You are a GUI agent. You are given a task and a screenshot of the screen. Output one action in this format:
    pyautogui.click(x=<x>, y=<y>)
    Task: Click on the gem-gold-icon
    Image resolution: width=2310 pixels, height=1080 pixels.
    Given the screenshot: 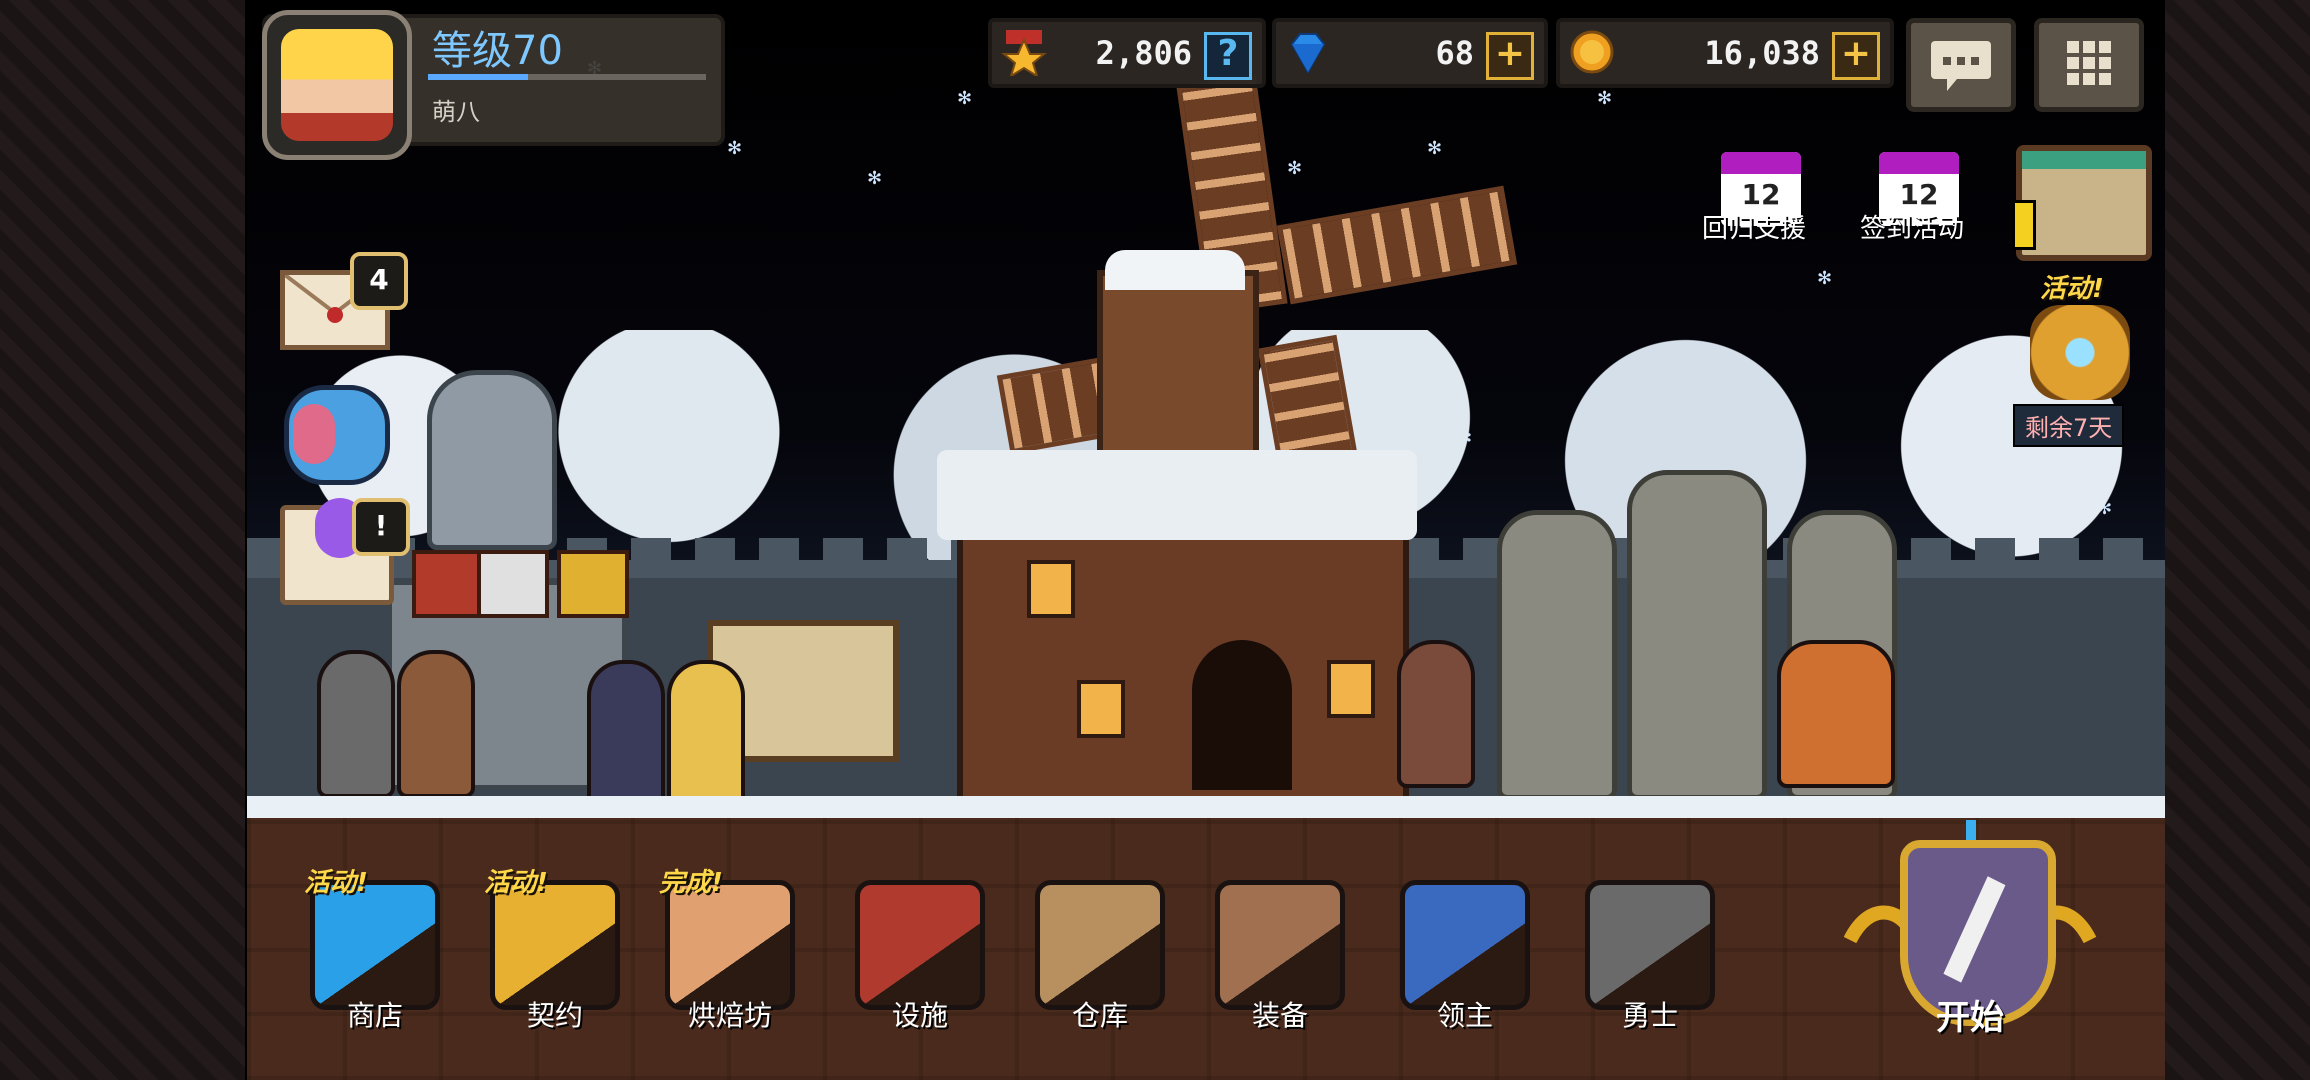 What is the action you would take?
    pyautogui.click(x=375, y=945)
    